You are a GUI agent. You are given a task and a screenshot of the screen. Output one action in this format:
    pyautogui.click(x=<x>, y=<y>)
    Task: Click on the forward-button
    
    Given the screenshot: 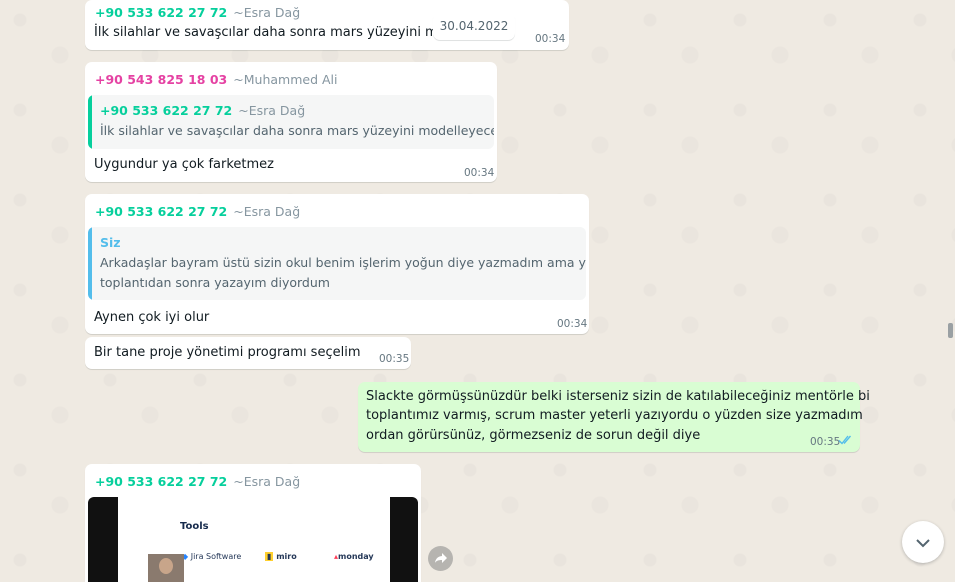 What is the action you would take?
    pyautogui.click(x=440, y=558)
    